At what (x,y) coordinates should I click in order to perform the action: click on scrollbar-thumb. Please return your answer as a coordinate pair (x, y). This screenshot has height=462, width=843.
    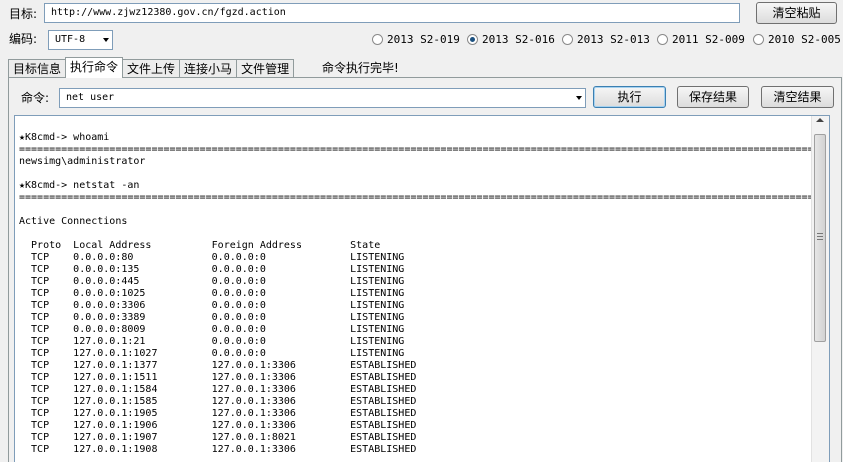
    Looking at the image, I should click on (820, 238).